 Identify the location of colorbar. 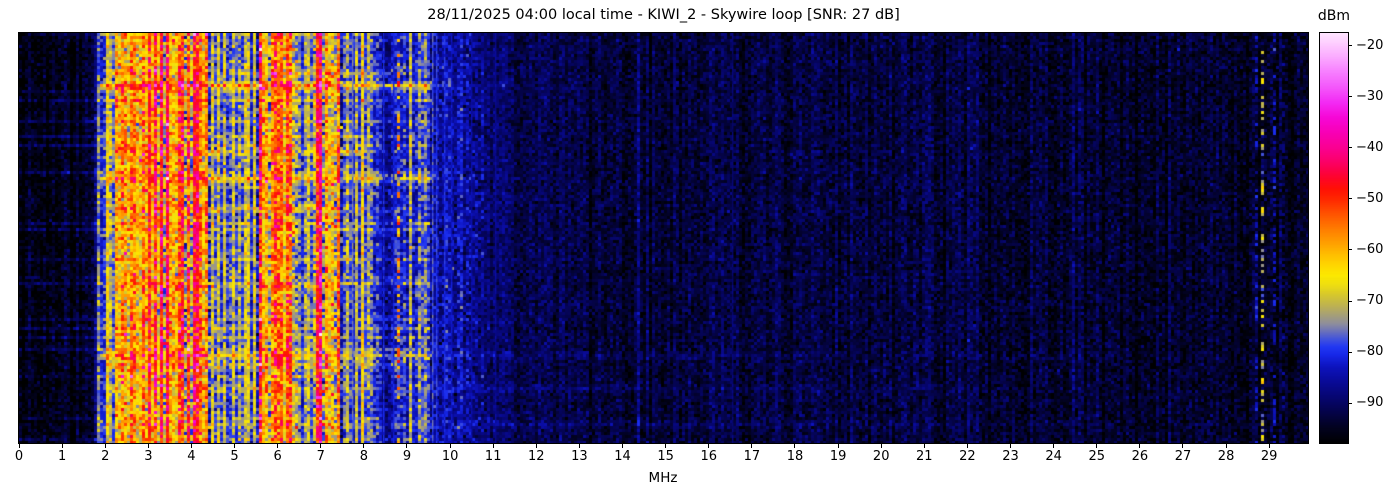
(1334, 238).